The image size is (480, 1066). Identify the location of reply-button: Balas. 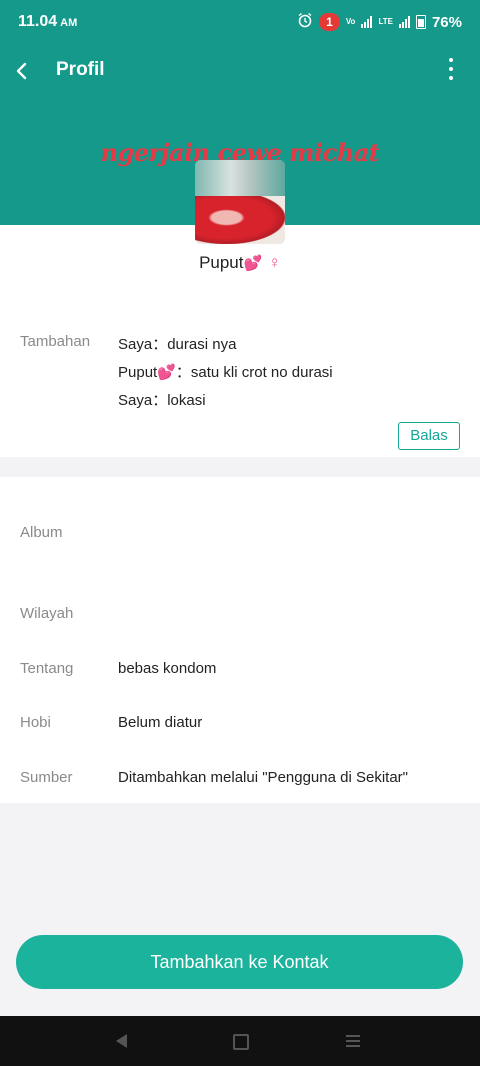
(429, 436).